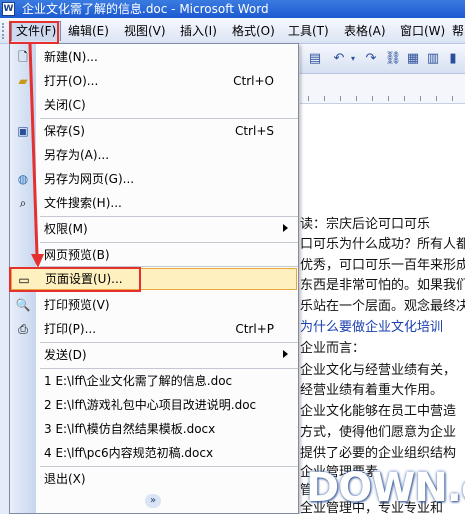 The height and width of the screenshot is (514, 465). What do you see at coordinates (382, 244) in the screenshot?
I see `doc-line: 口可乐为什么成功？所有人都` at bounding box center [382, 244].